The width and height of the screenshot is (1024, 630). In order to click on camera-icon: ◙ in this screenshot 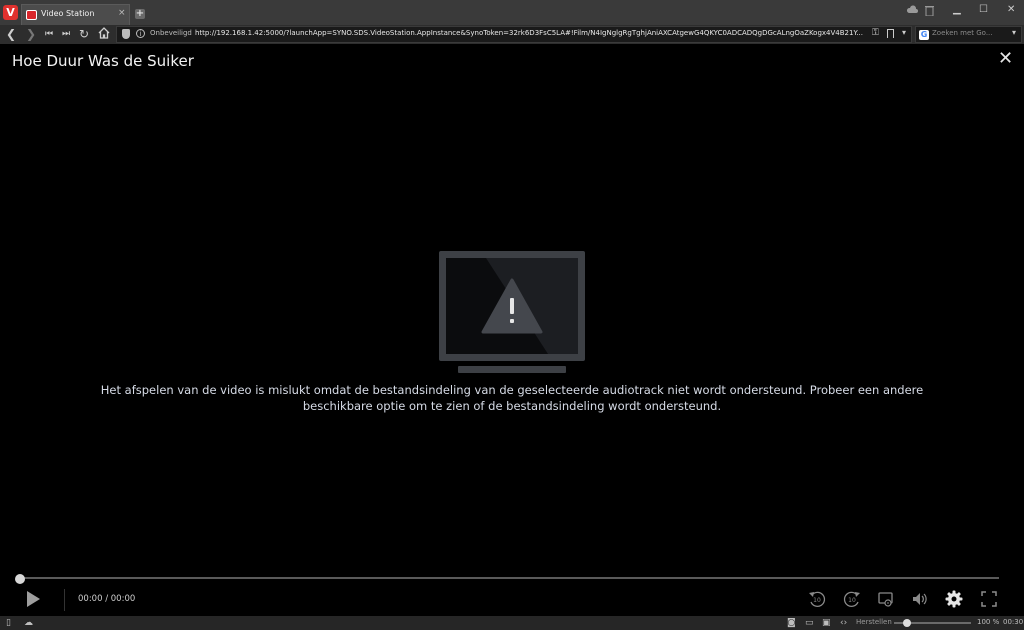, I will do `click(791, 623)`.